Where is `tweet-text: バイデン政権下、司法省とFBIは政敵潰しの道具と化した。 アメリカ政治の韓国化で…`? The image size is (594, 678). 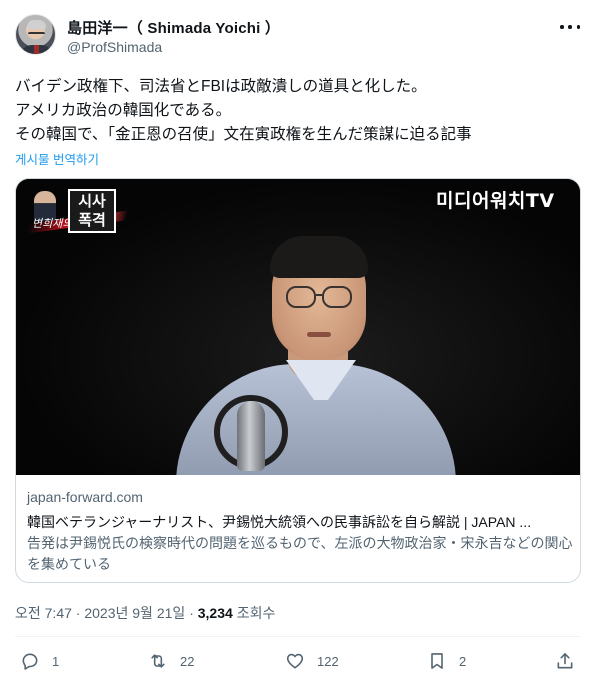 tweet-text: バイデン政権下、司法省とFBIは政敵潰しの道具と化した。 アメリカ政治の韓国化で… is located at coordinates (297, 111).